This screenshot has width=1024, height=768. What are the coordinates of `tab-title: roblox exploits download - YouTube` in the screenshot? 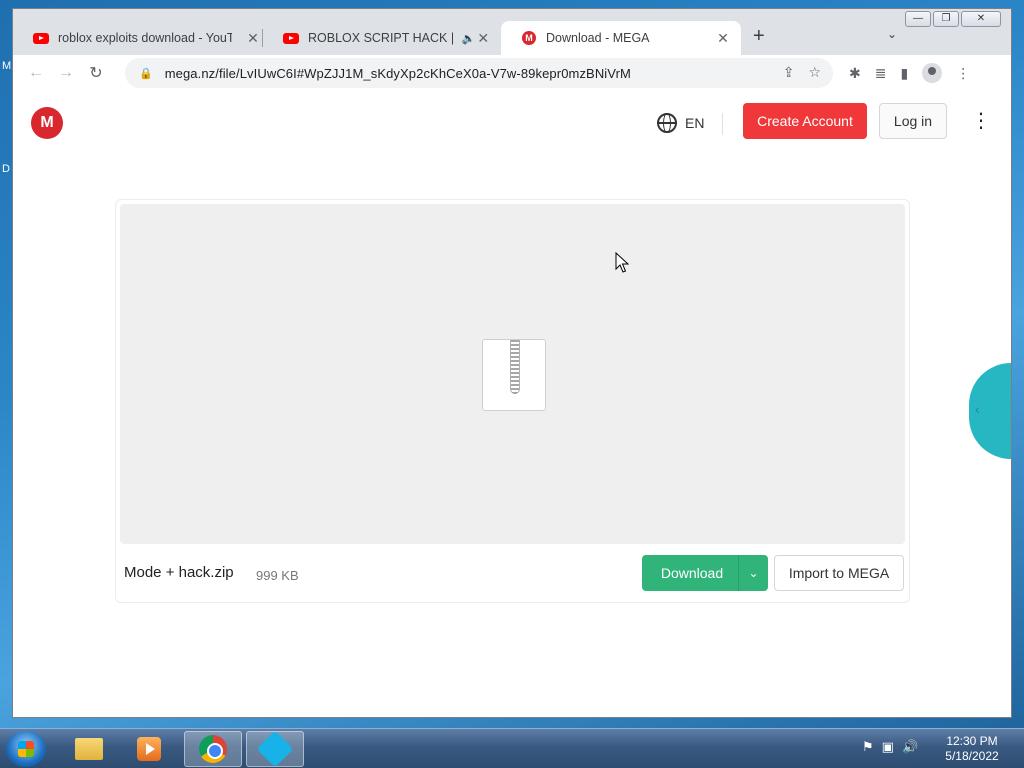 It's located at (145, 38).